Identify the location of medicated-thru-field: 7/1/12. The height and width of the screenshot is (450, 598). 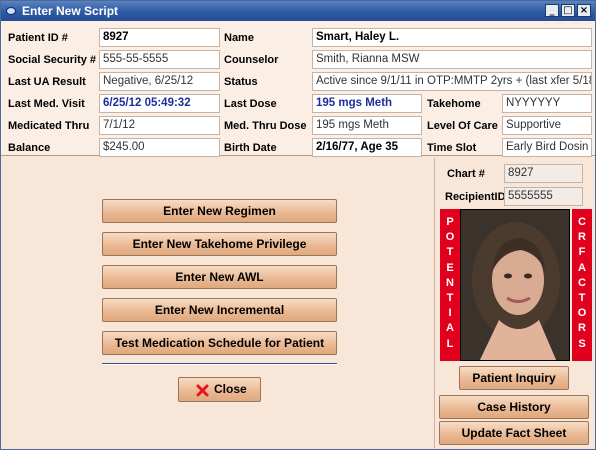
(159, 125).